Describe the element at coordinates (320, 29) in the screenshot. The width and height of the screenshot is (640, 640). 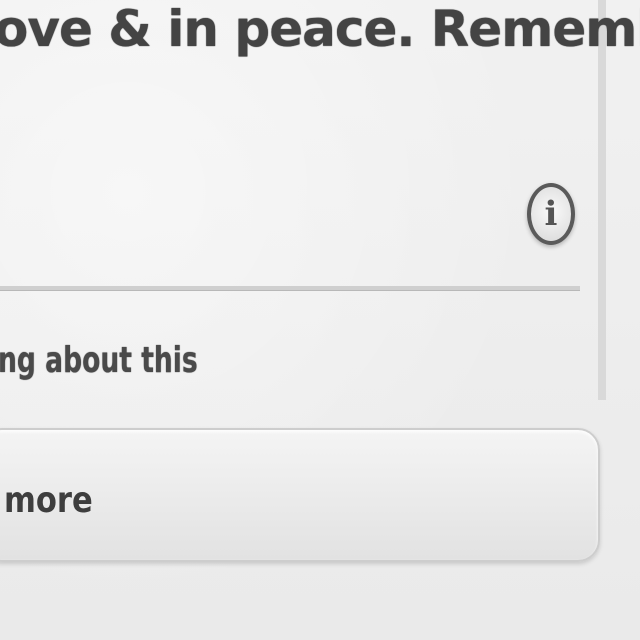
I see `post-headline: ove & in peace. Remember` at that location.